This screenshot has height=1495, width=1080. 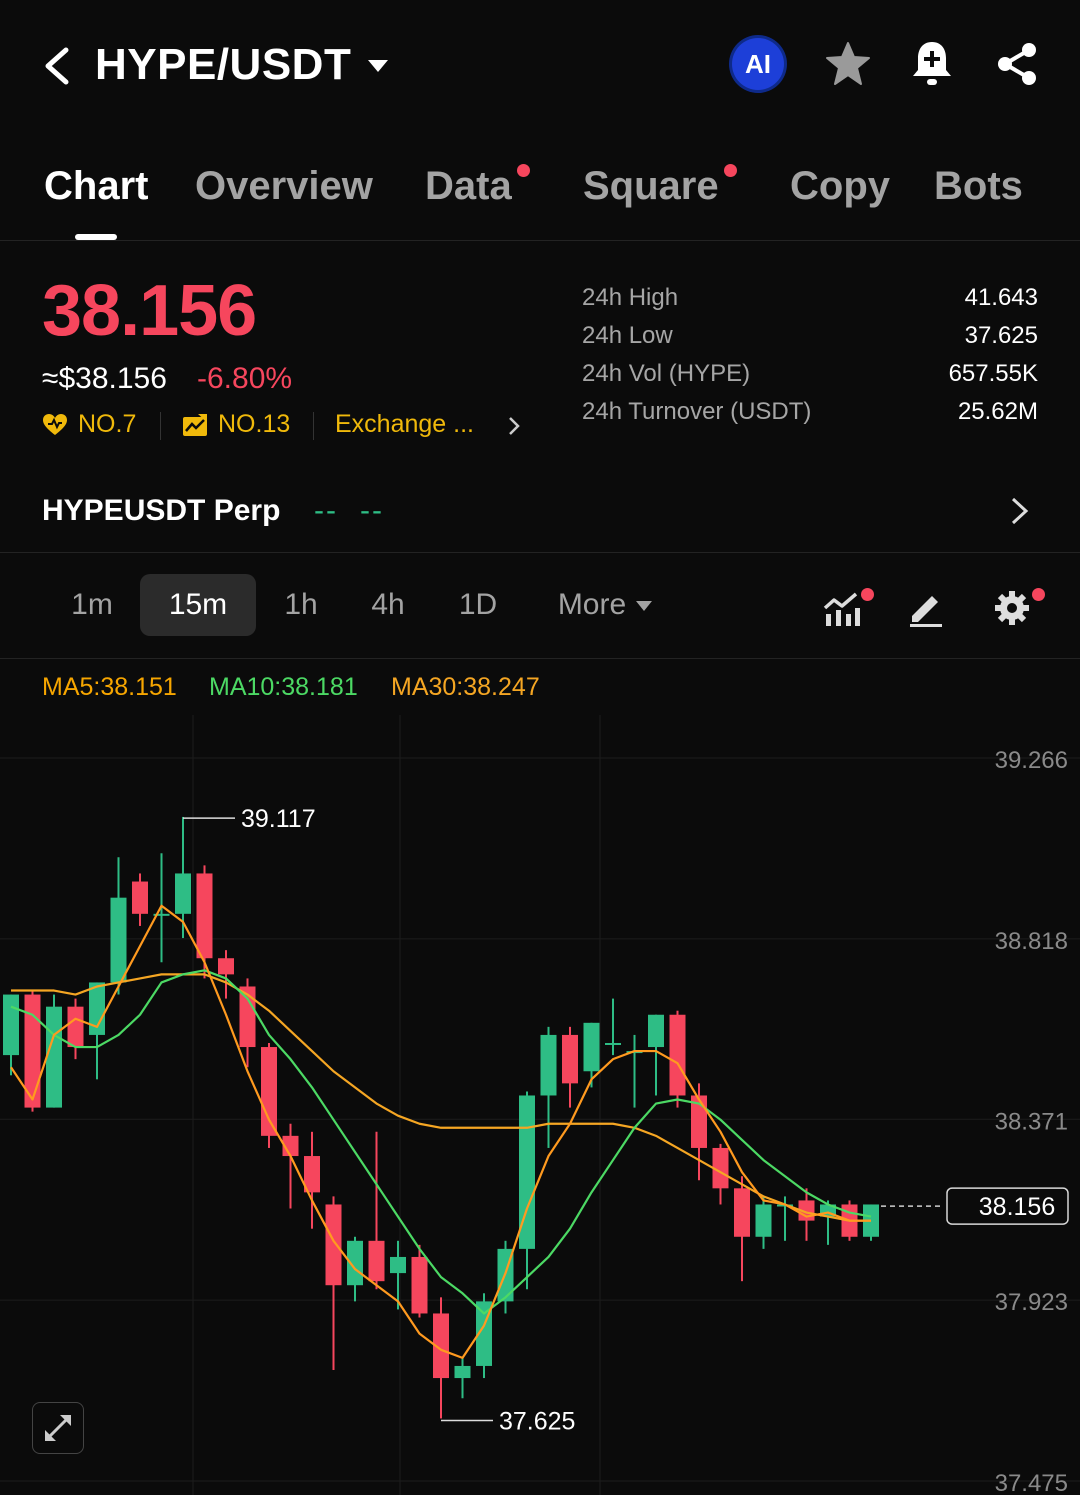 What do you see at coordinates (478, 605) in the screenshot?
I see `interval-1d: 1D` at bounding box center [478, 605].